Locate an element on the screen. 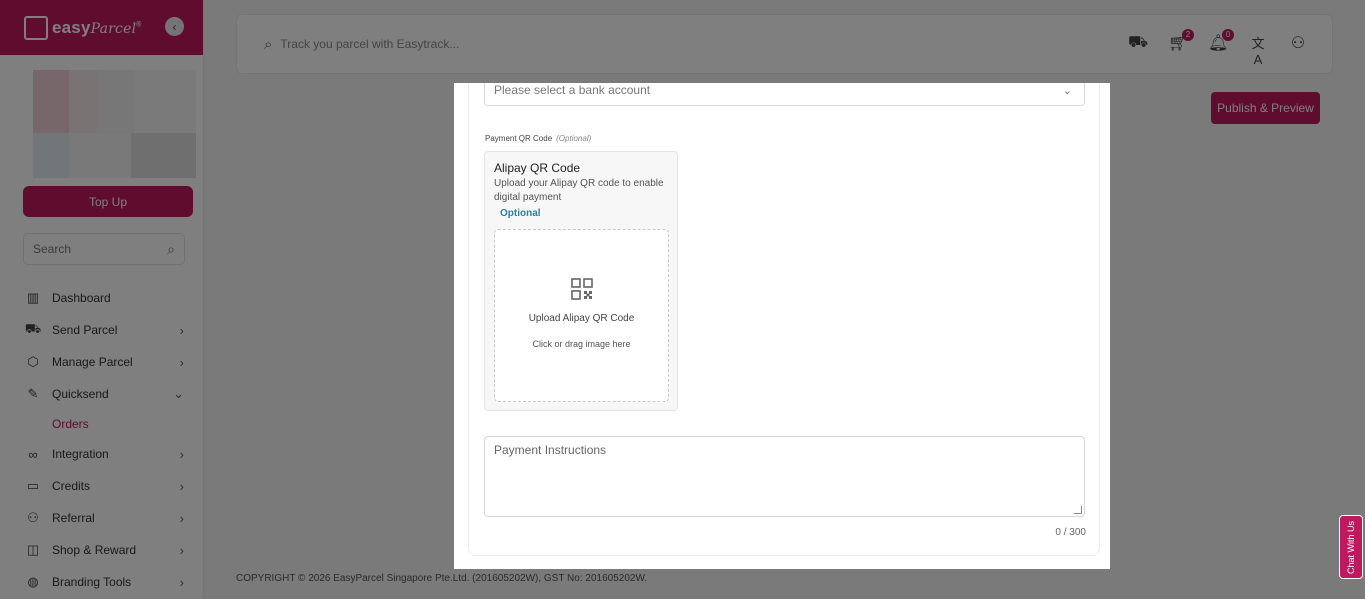 This screenshot has height=599, width=1365. payment-instructions-placeholder: Payment Instructions is located at coordinates (550, 450).